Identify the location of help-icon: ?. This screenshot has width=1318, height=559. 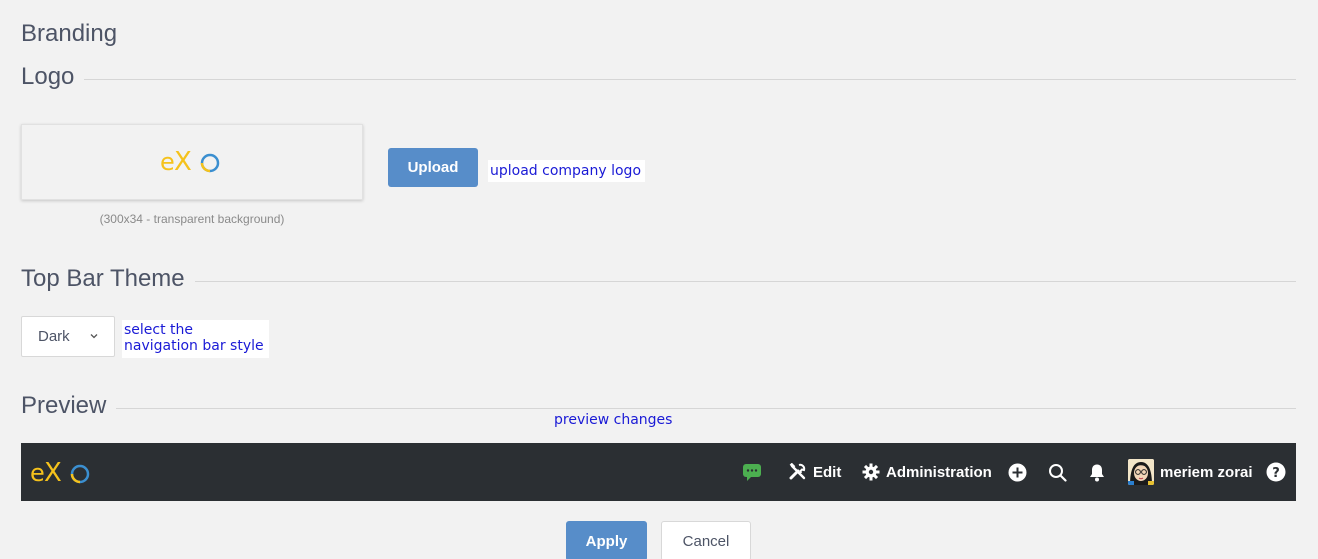
(1276, 472).